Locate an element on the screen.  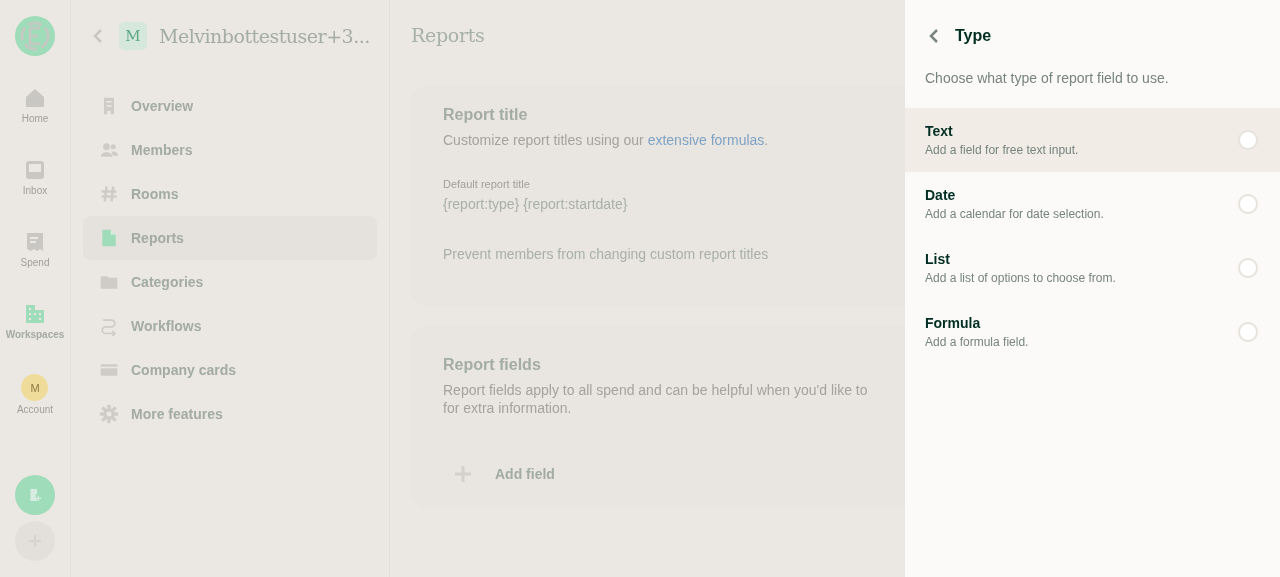
gear-icon is located at coordinates (109, 414).